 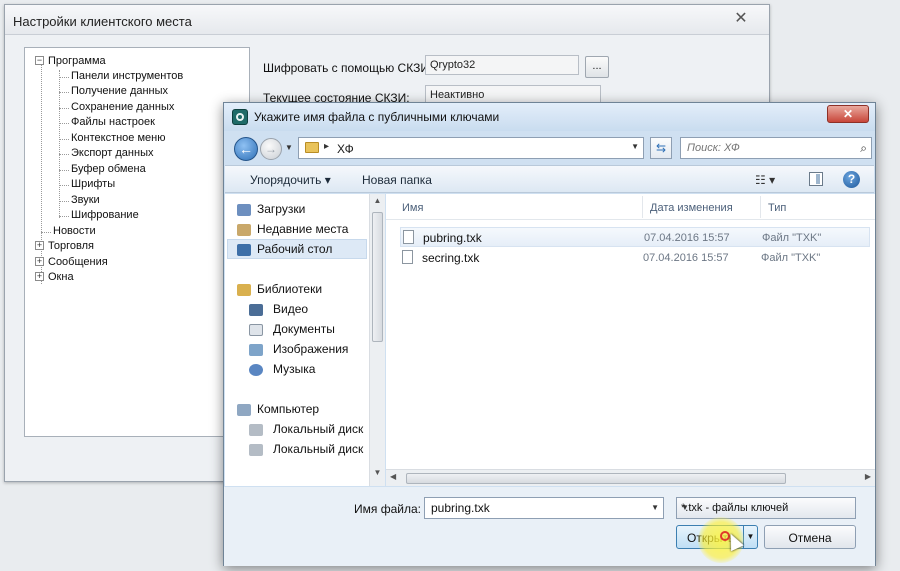 What do you see at coordinates (70, 61) in the screenshot?
I see `tree-item-program: − Программа` at bounding box center [70, 61].